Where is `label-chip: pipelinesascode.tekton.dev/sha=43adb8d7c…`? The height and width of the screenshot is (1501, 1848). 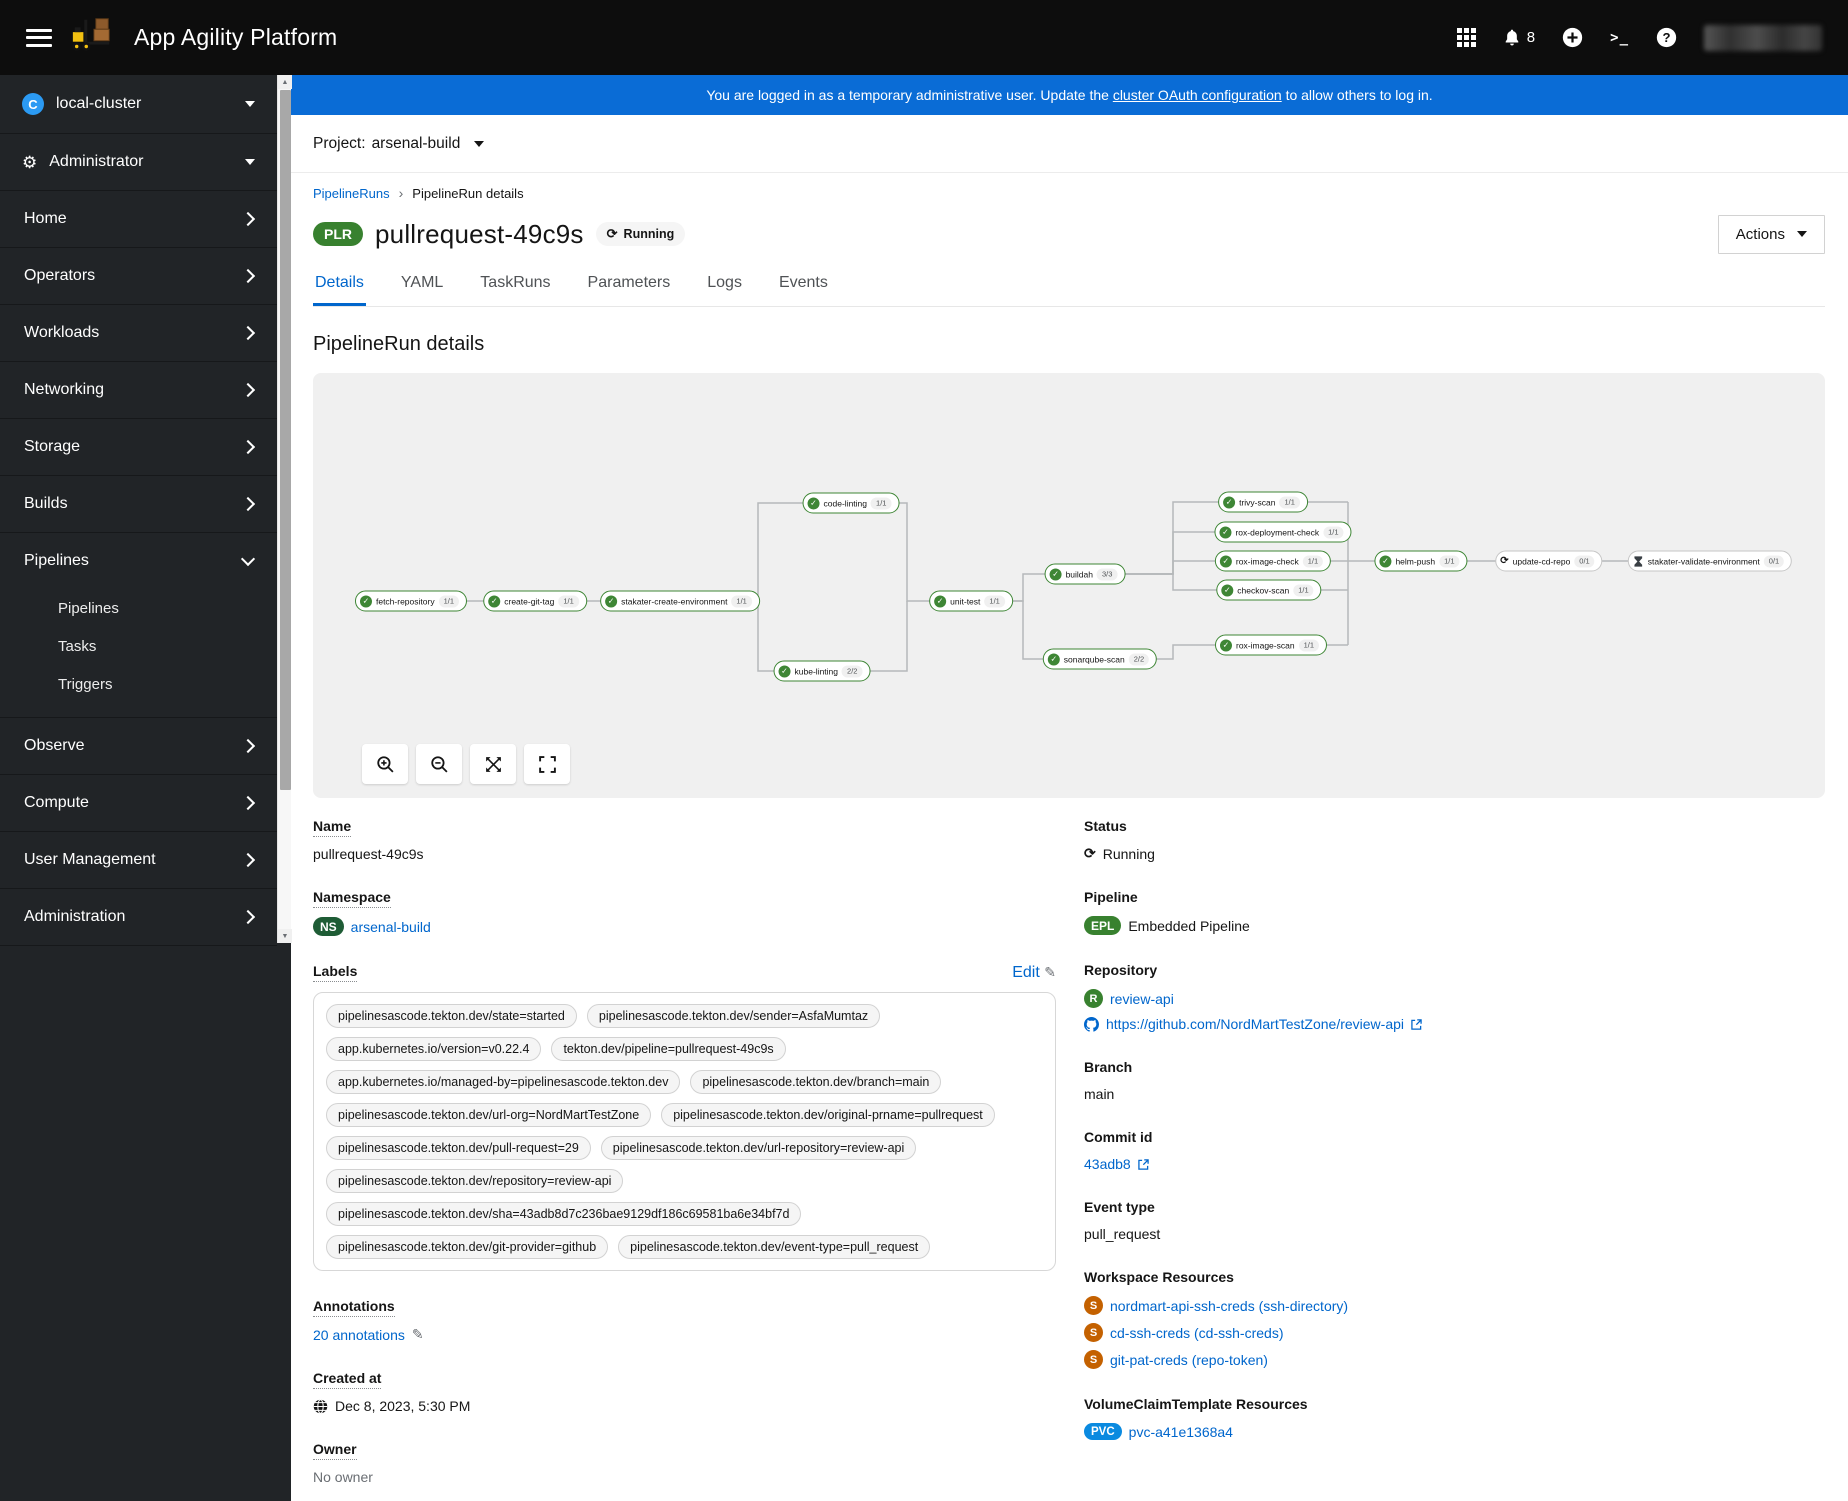
label-chip: pipelinesascode.tekton.dev/sha=43adb8d7c… is located at coordinates (564, 1214).